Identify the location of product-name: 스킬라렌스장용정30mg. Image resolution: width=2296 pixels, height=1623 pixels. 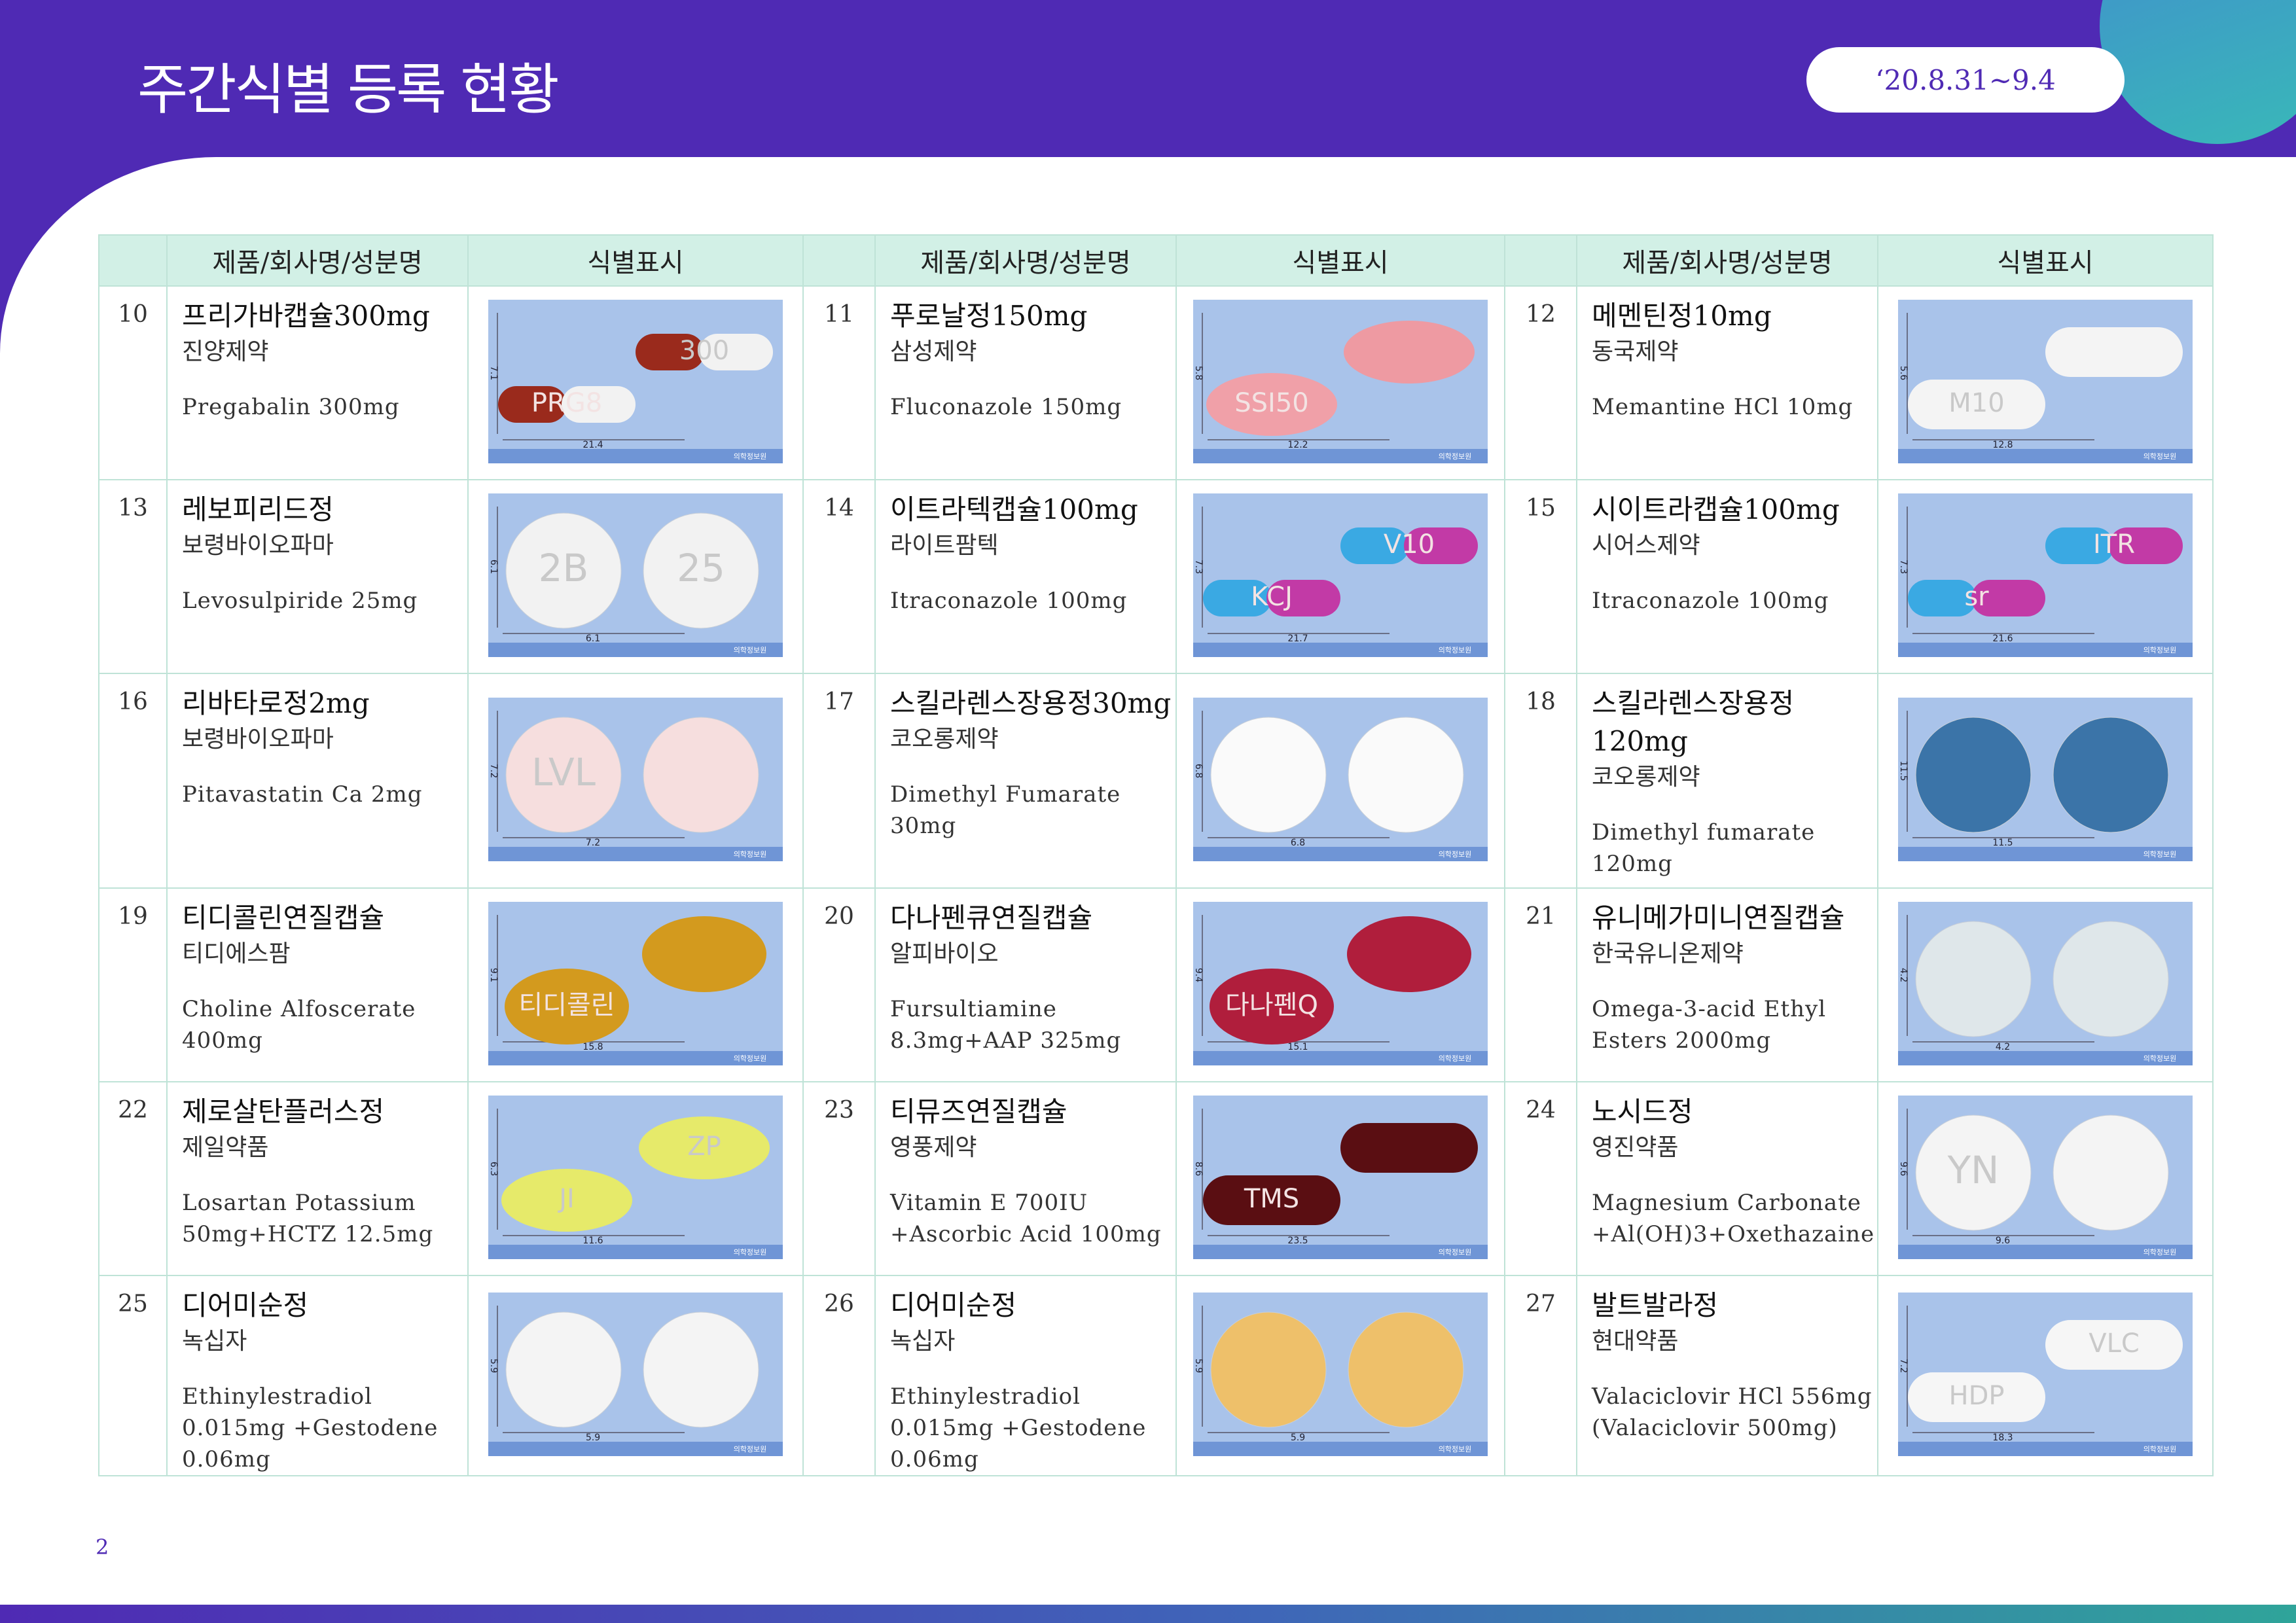
(1031, 703).